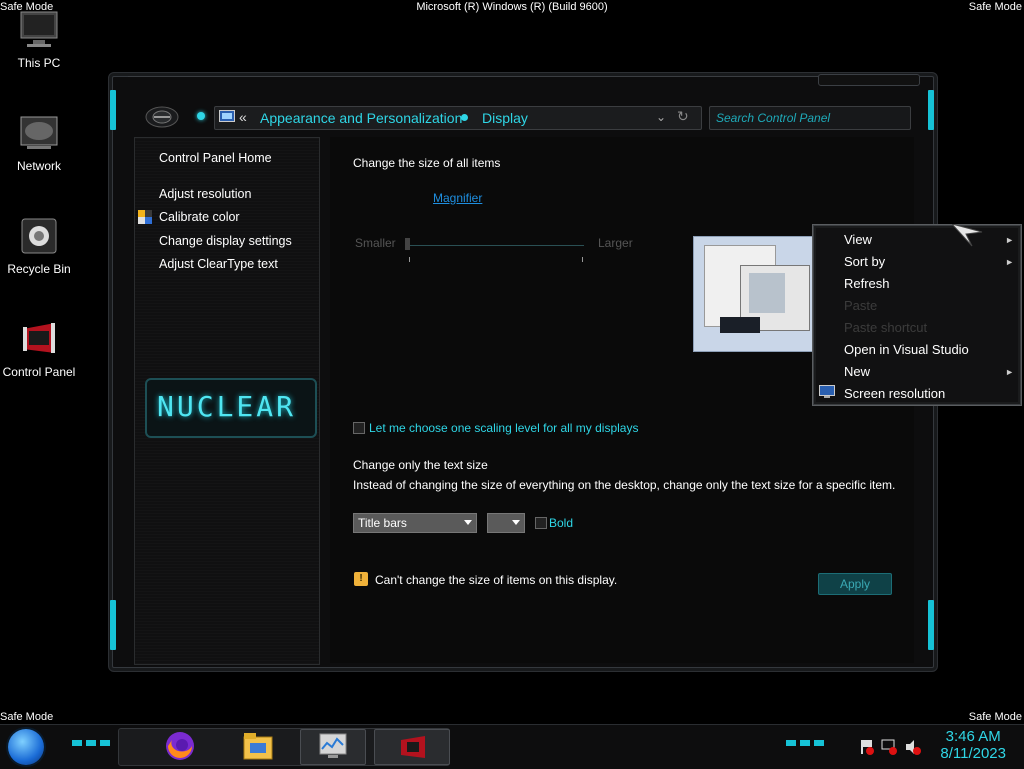 The height and width of the screenshot is (769, 1024). Describe the element at coordinates (523, 80) in the screenshot. I see `window-top-band` at that location.